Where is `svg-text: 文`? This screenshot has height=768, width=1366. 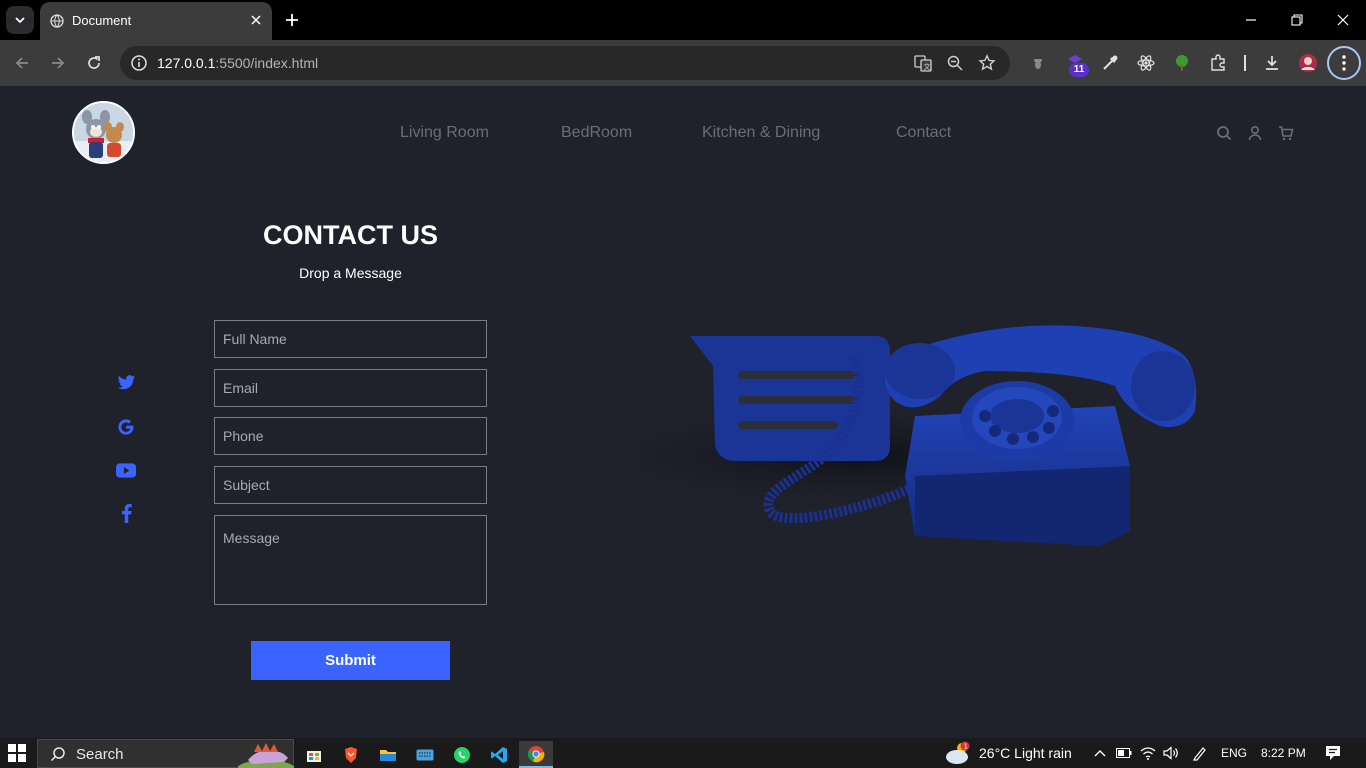
svg-text: 文 is located at coordinates (927, 66).